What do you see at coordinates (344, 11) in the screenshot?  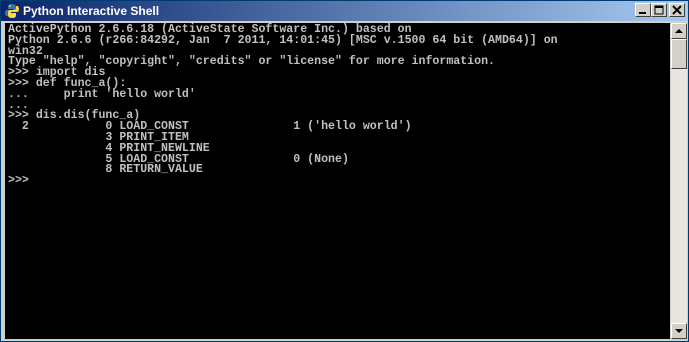 I see `title-bar: Python Interactive Shell` at bounding box center [344, 11].